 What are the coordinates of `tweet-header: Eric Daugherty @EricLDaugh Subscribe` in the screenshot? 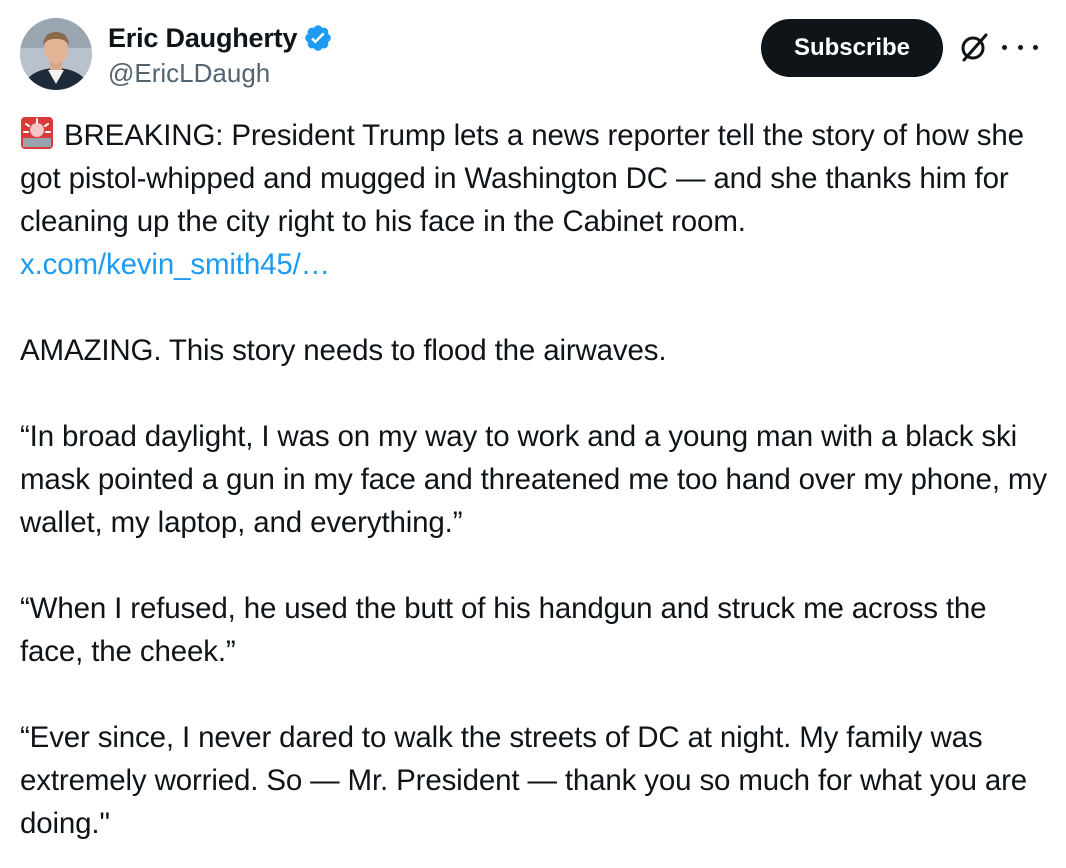 It's located at (533, 55).